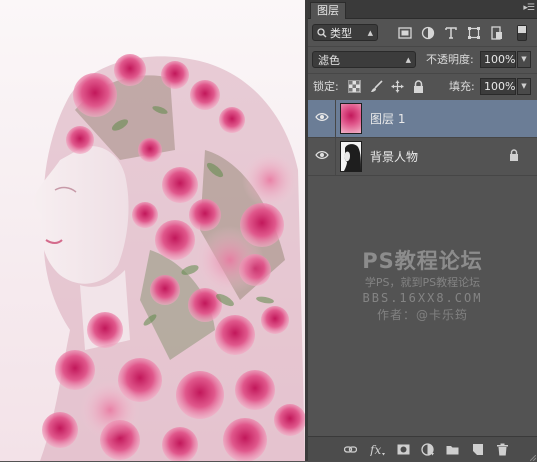  What do you see at coordinates (498, 59) in the screenshot?
I see `opacity-input: 100%` at bounding box center [498, 59].